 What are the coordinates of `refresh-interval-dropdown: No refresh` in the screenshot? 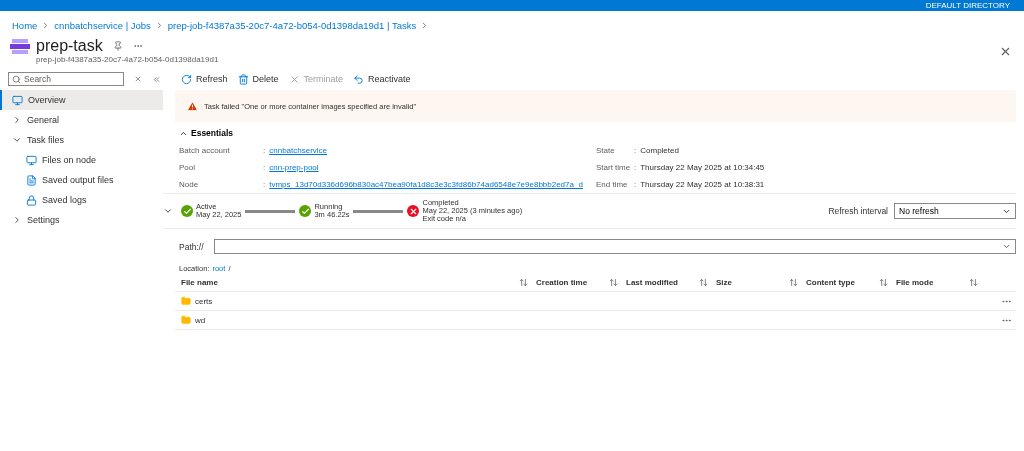 It's located at (955, 211).